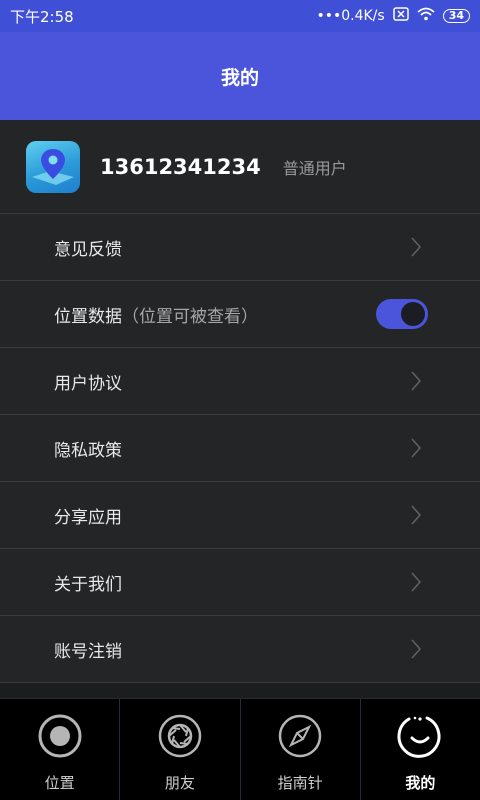  I want to click on aperture-icon, so click(180, 736).